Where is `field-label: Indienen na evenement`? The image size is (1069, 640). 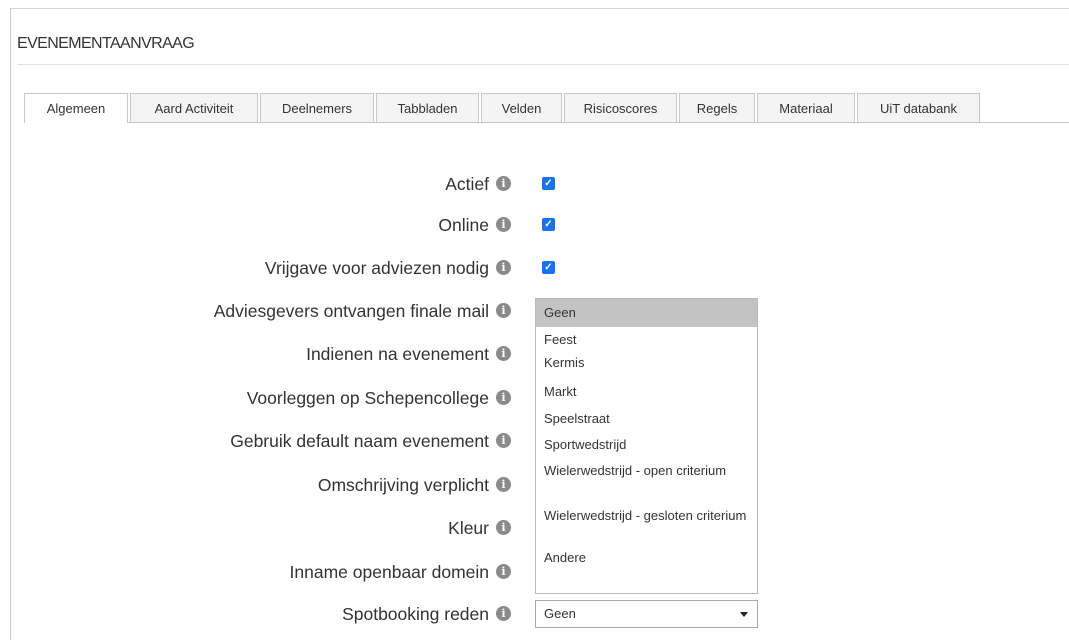 field-label: Indienen na evenement is located at coordinates (397, 354).